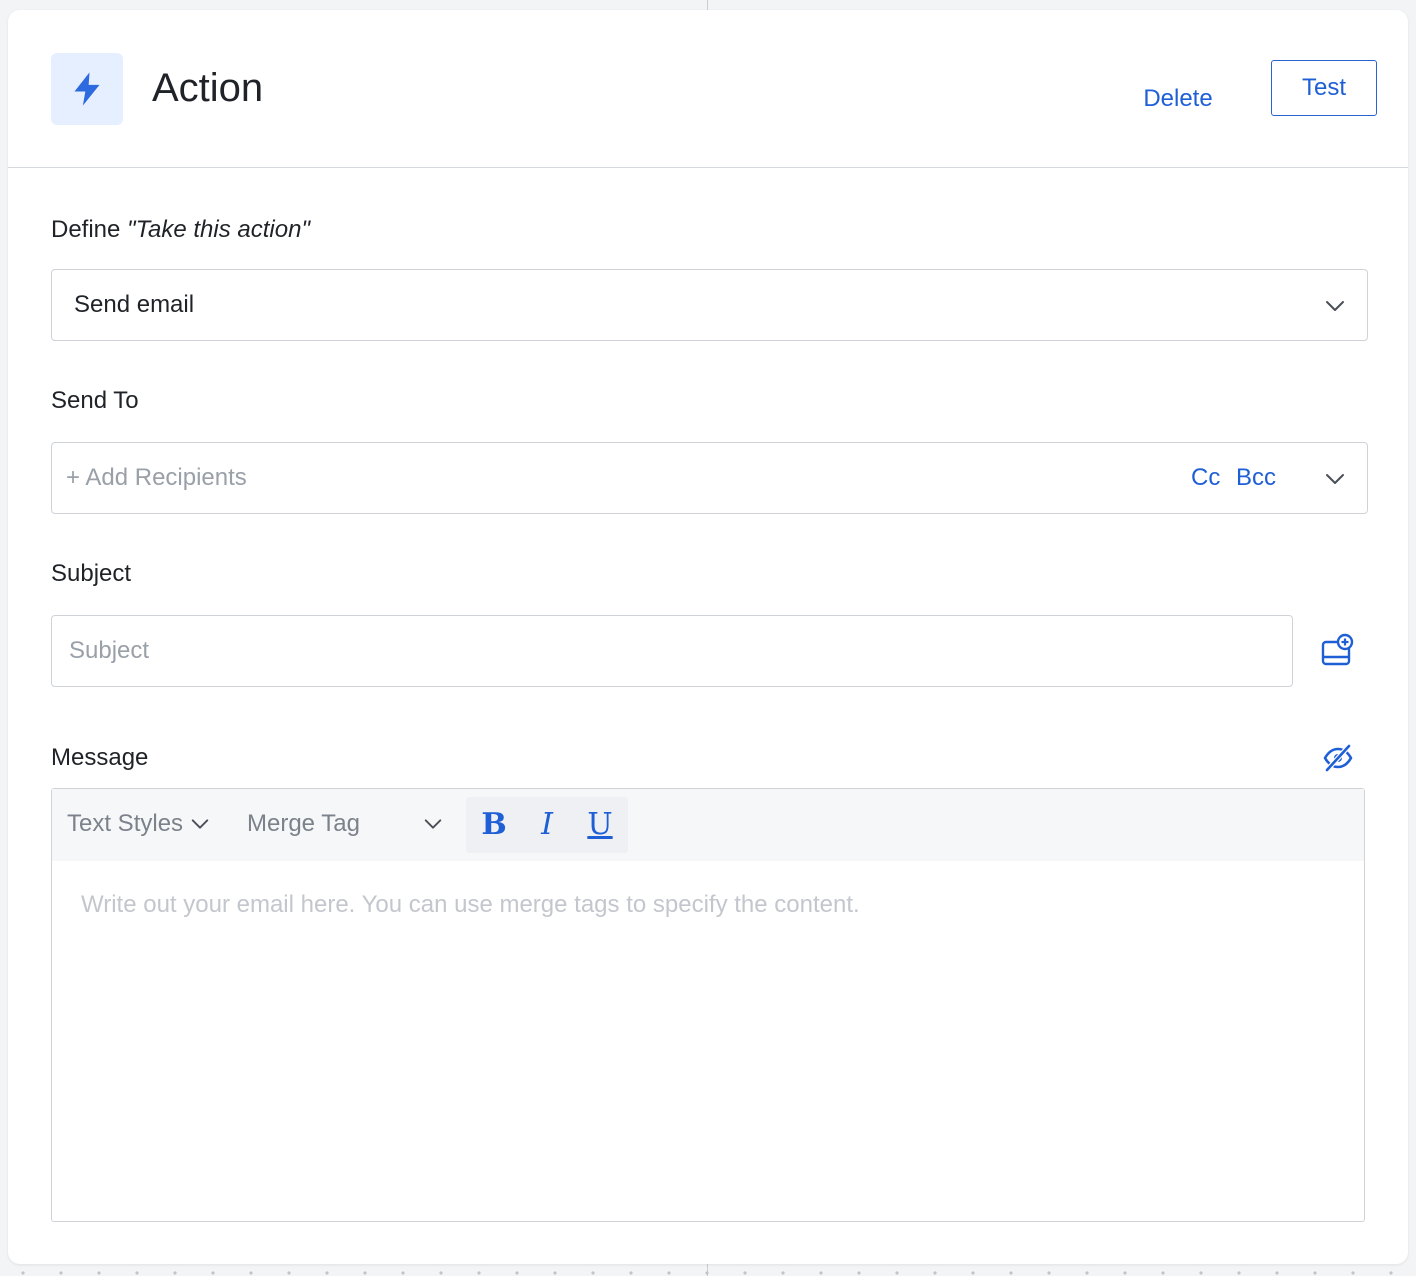  I want to click on action-type-value: Send email, so click(134, 304).